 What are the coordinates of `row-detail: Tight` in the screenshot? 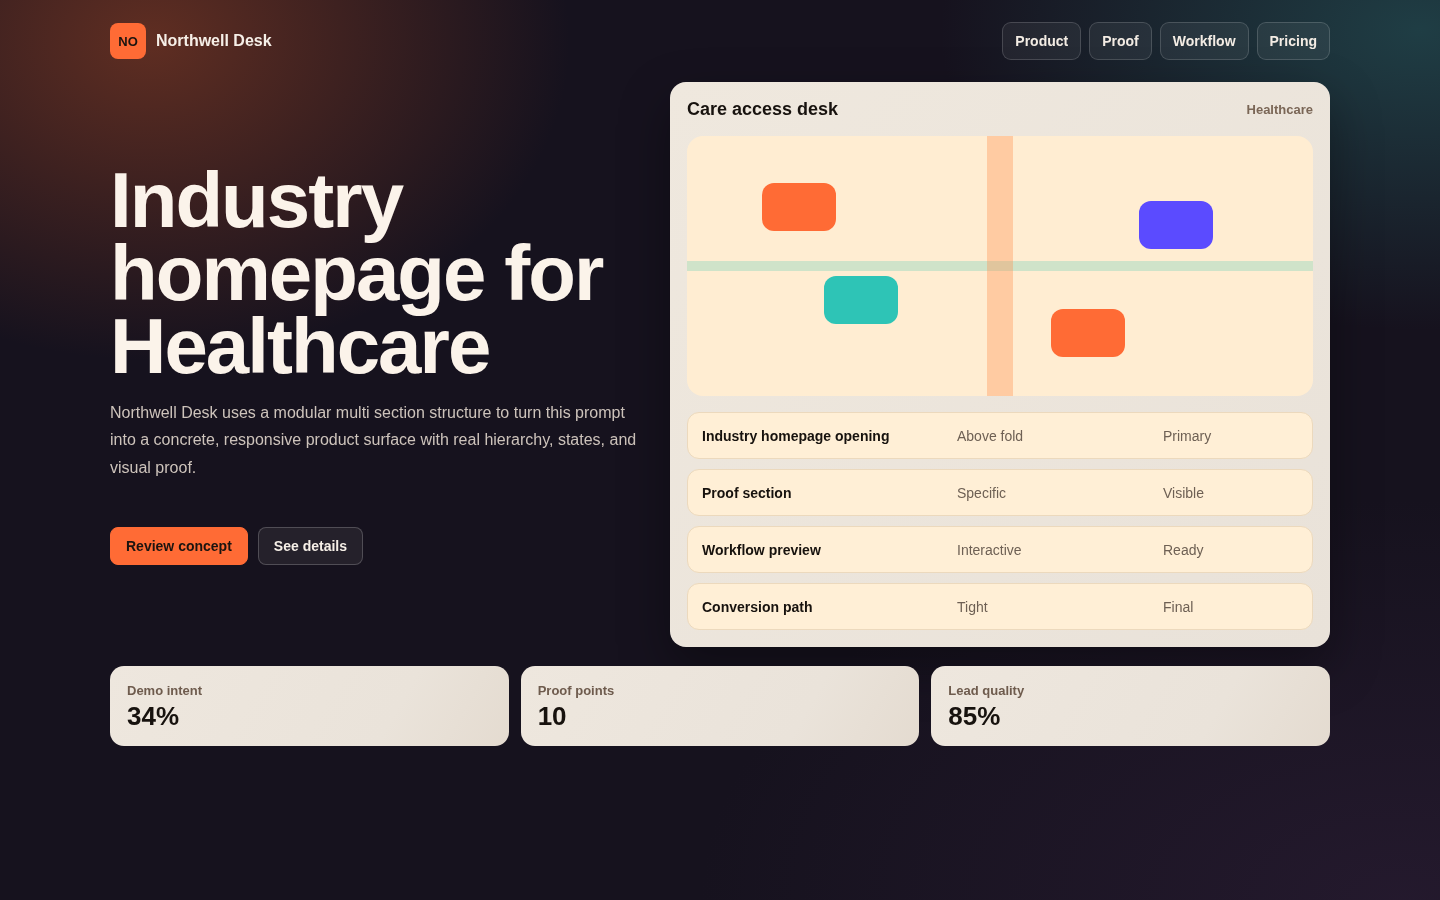 It's located at (973, 606).